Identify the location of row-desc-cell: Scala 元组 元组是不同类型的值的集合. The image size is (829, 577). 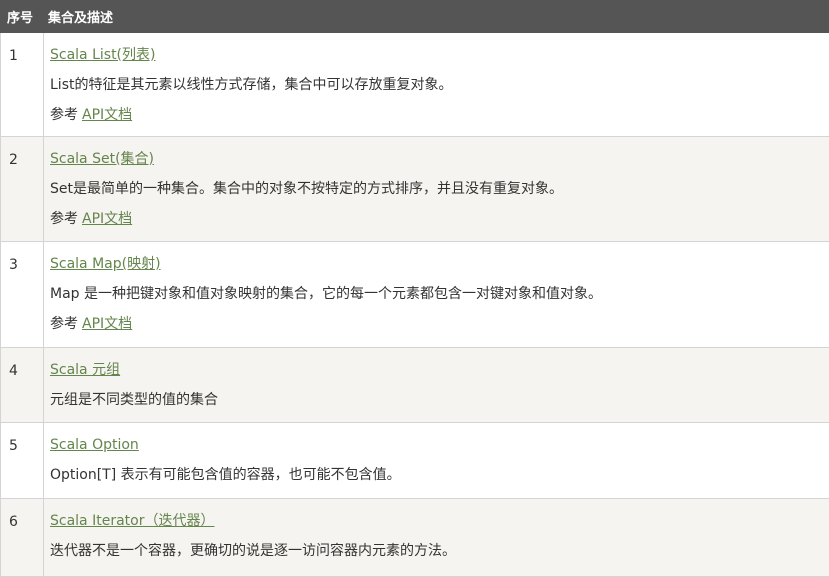
(436, 385).